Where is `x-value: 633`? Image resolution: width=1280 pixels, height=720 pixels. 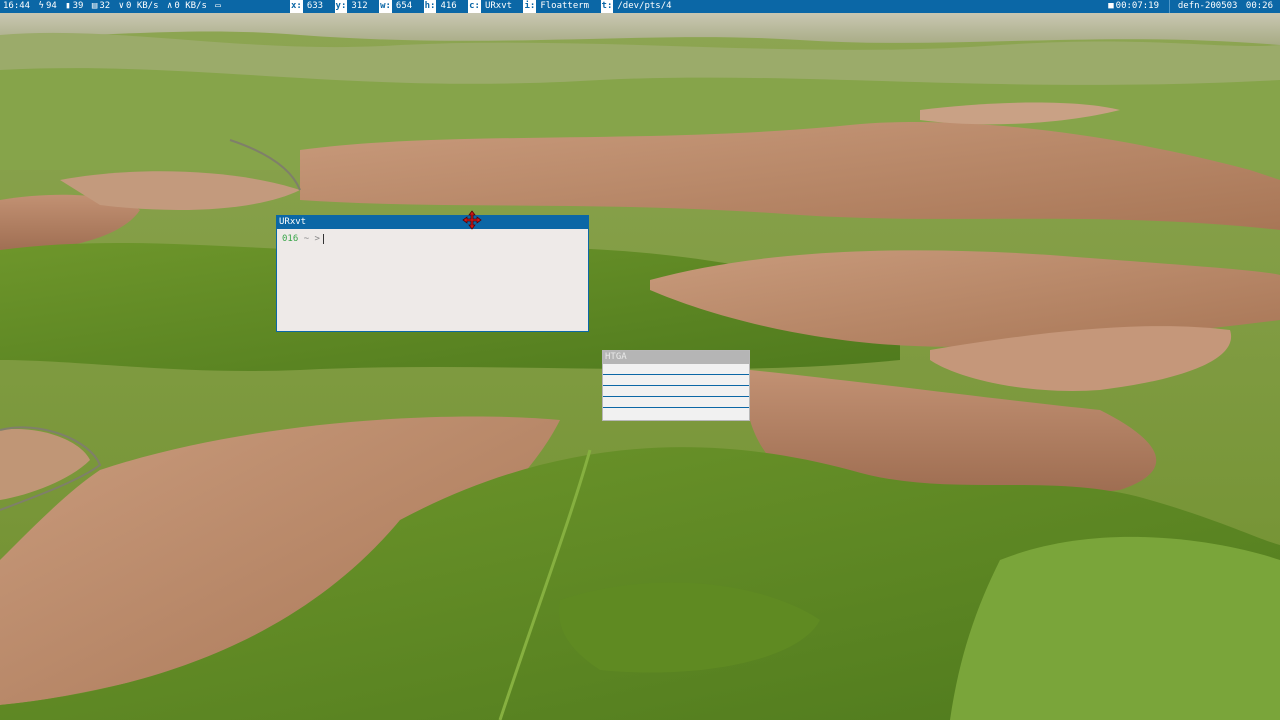 x-value: 633 is located at coordinates (315, 6).